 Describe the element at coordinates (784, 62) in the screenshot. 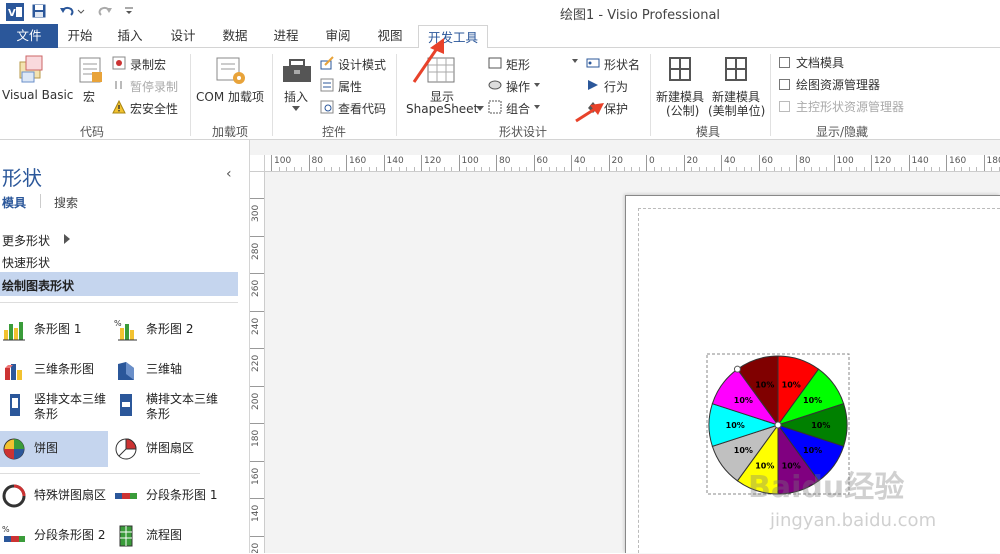

I see `document-stencil-checkbox` at that location.